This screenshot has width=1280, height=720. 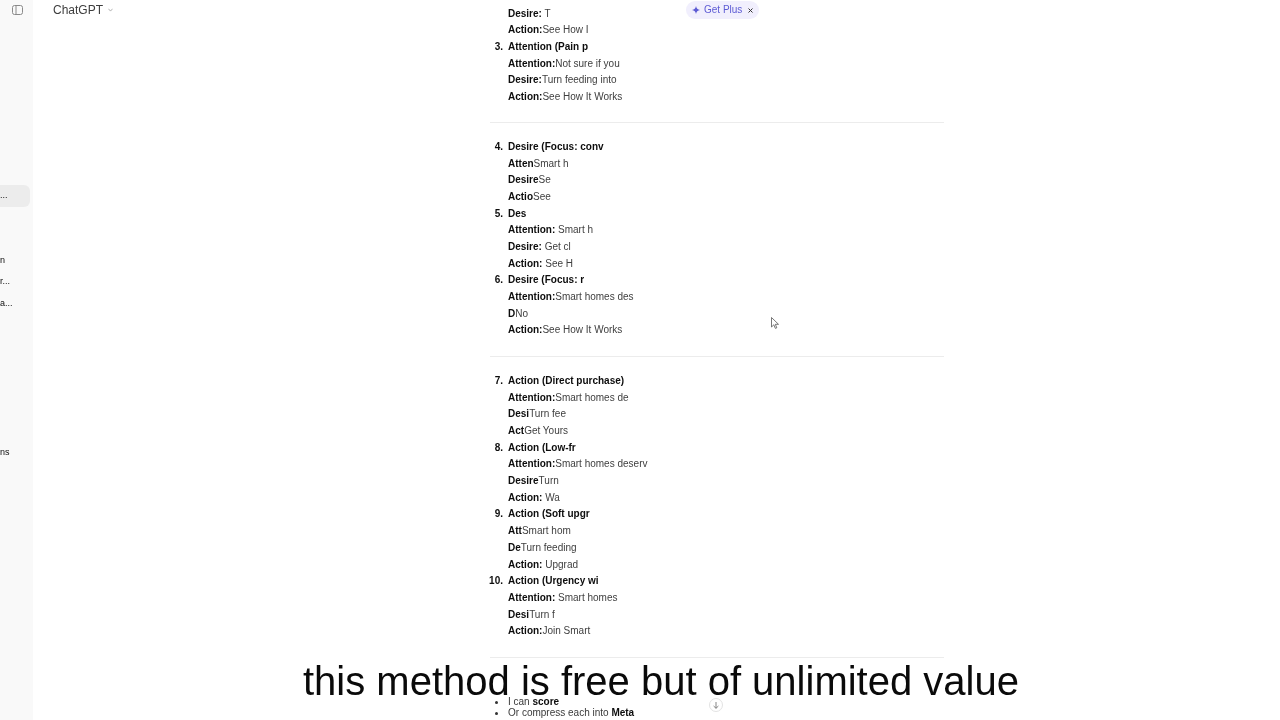 What do you see at coordinates (533, 481) in the screenshot?
I see `item-detail-line: DesireTurn` at bounding box center [533, 481].